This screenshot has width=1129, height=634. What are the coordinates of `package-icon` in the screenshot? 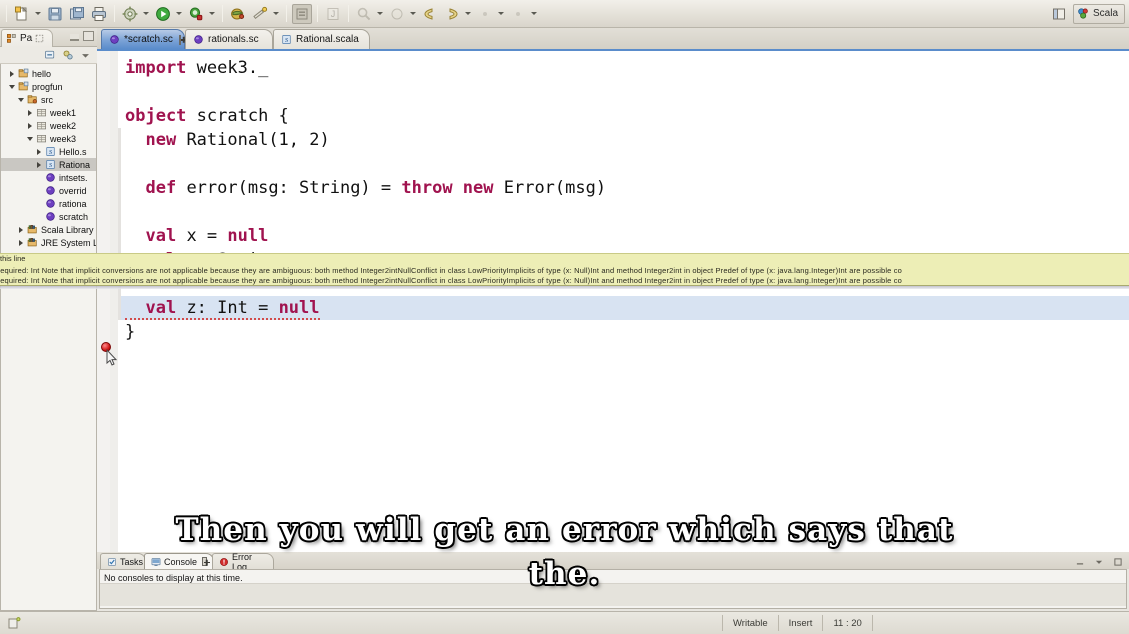 It's located at (41, 126).